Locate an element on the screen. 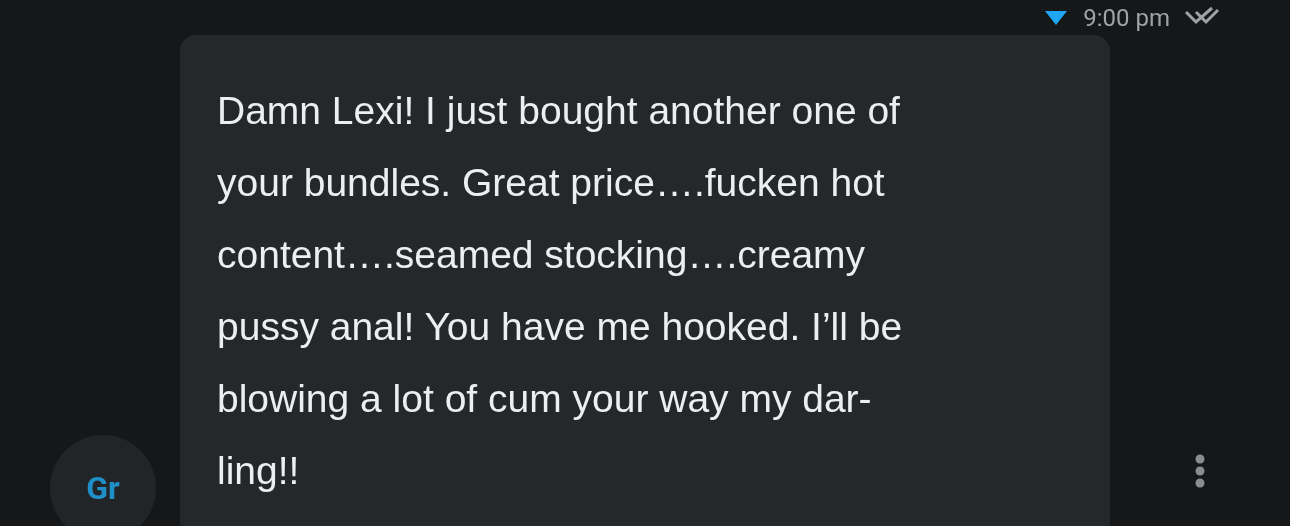 Image resolution: width=1290 pixels, height=526 pixels. more-options-icon is located at coordinates (1200, 471).